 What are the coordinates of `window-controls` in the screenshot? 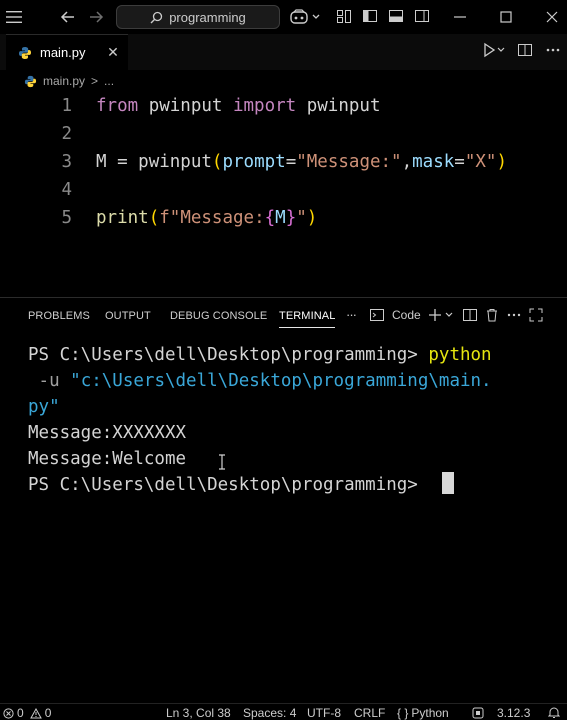 It's located at (506, 17).